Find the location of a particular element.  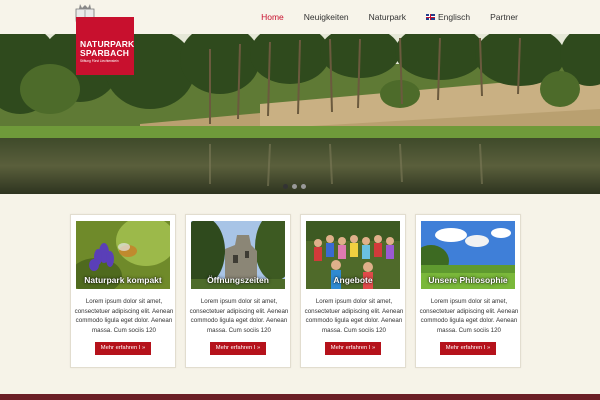

nav-item-partner: Partner is located at coordinates (499, 17).